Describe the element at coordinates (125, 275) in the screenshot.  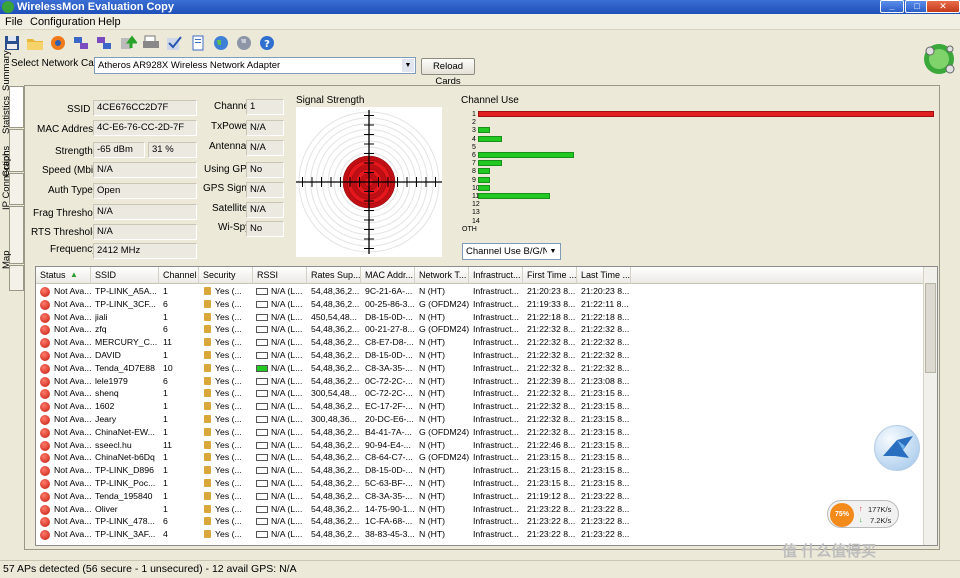
I see `column-header-1: SSID` at that location.